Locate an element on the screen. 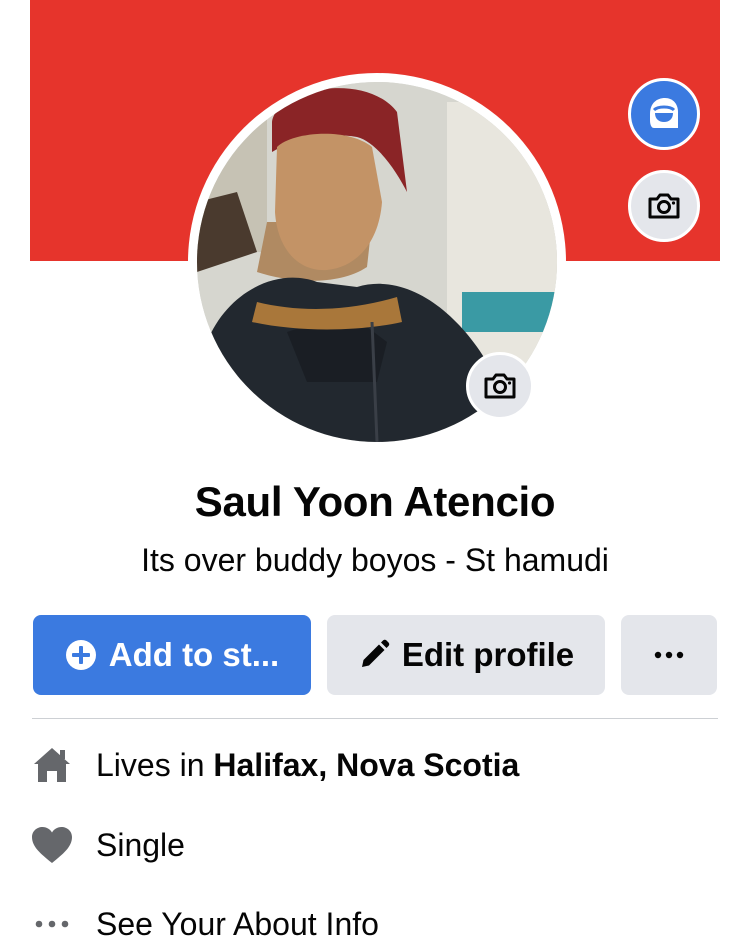 This screenshot has width=750, height=952. more-options-button is located at coordinates (669, 655).